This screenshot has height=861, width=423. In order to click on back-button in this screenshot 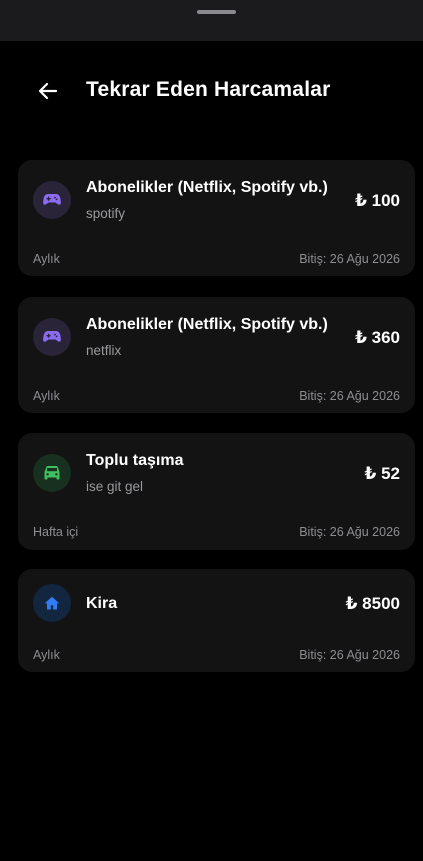, I will do `click(48, 91)`.